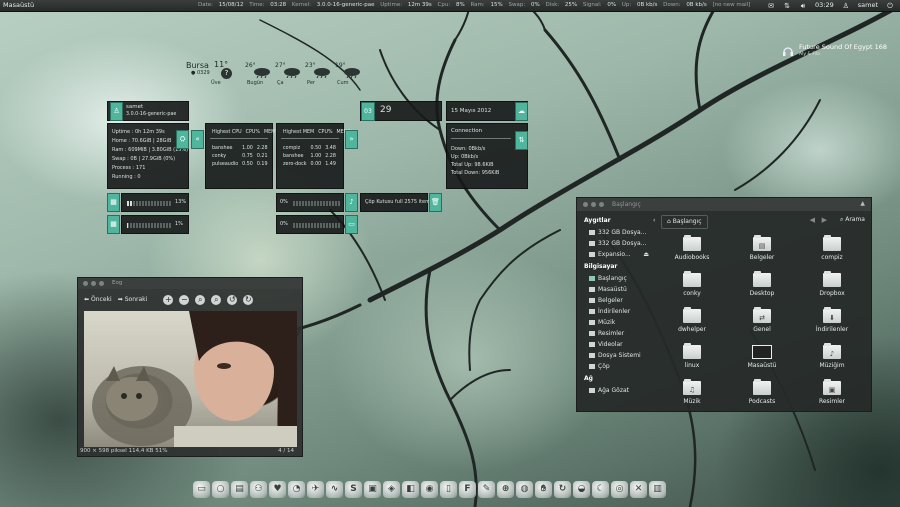  I want to click on volume-icon: 🔊︎, so click(803, 6).